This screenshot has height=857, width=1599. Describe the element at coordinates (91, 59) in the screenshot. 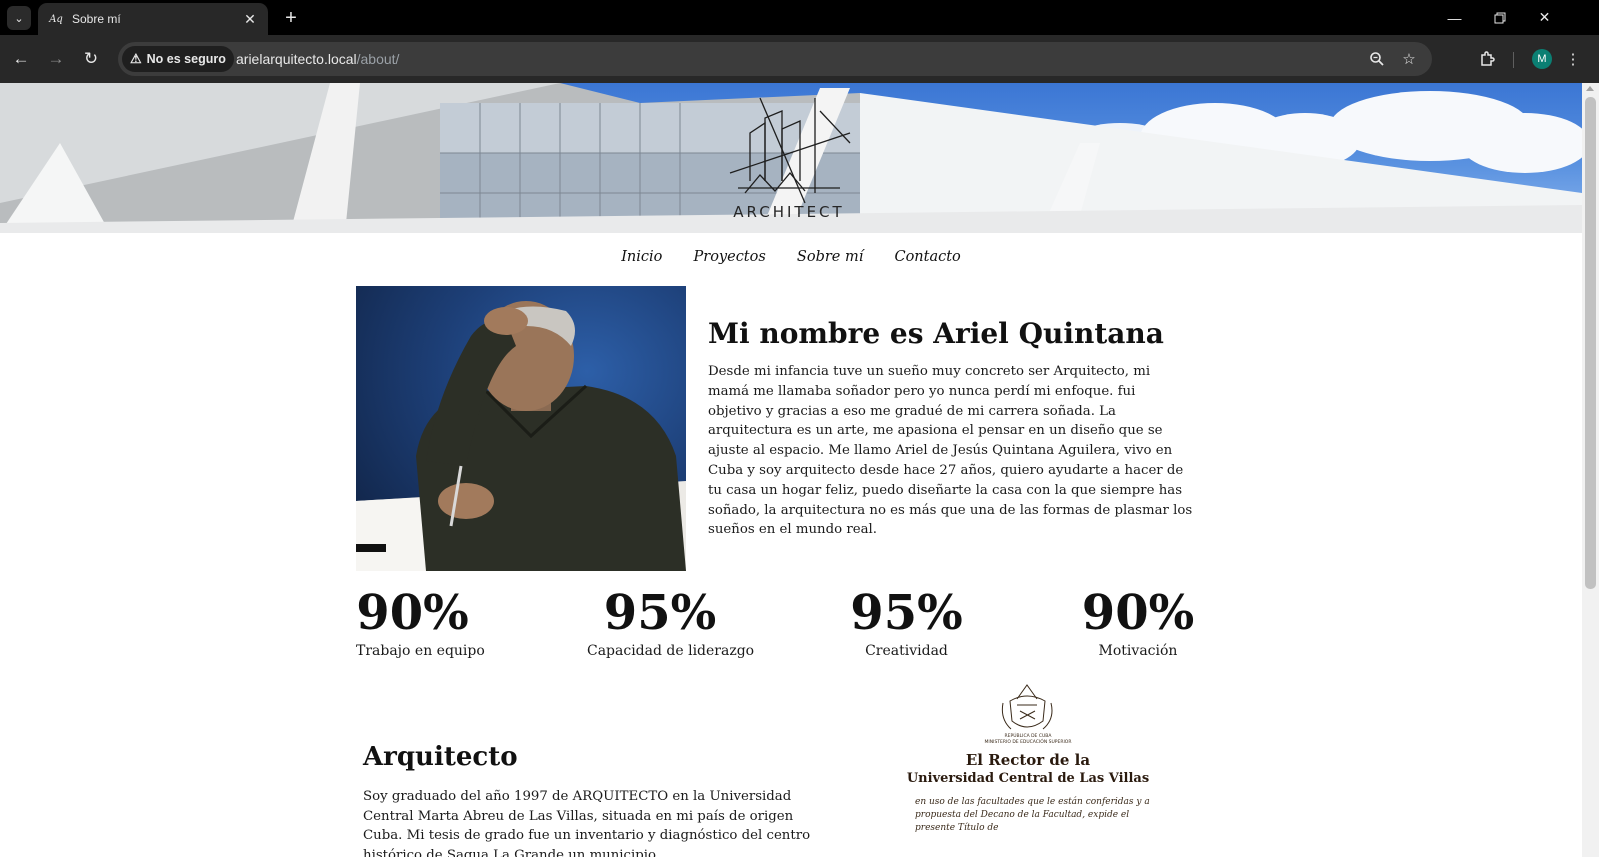

I see `reload-icon: ↻` at that location.